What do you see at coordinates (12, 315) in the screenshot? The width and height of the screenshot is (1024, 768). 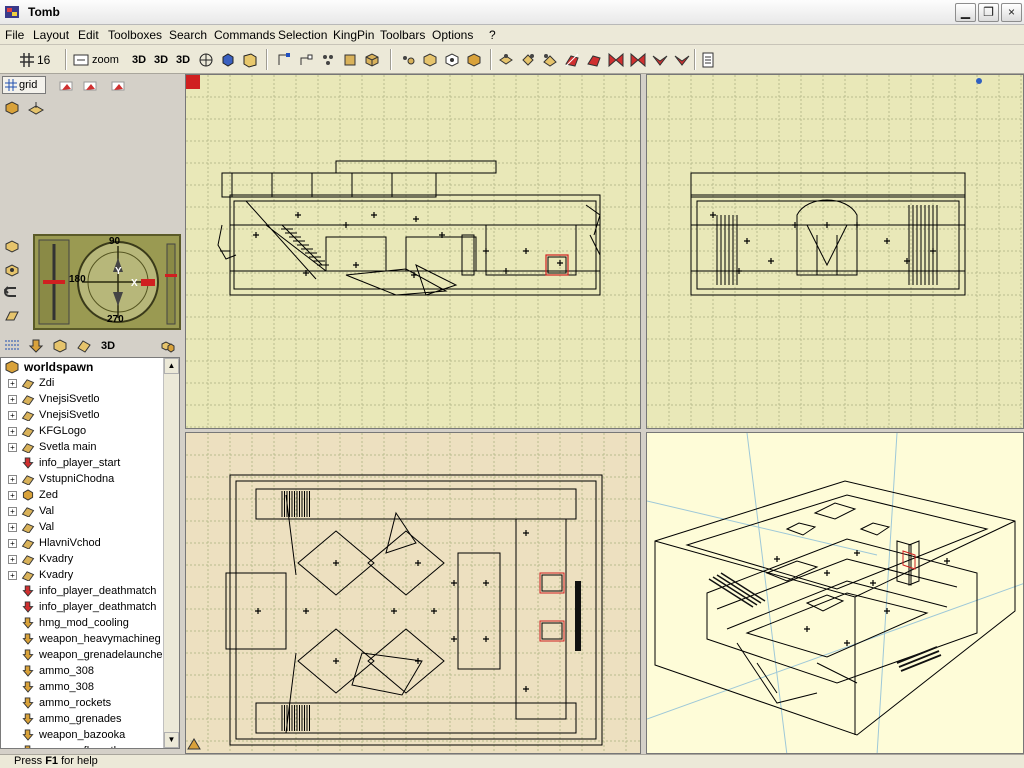 I see `plane-view-button` at bounding box center [12, 315].